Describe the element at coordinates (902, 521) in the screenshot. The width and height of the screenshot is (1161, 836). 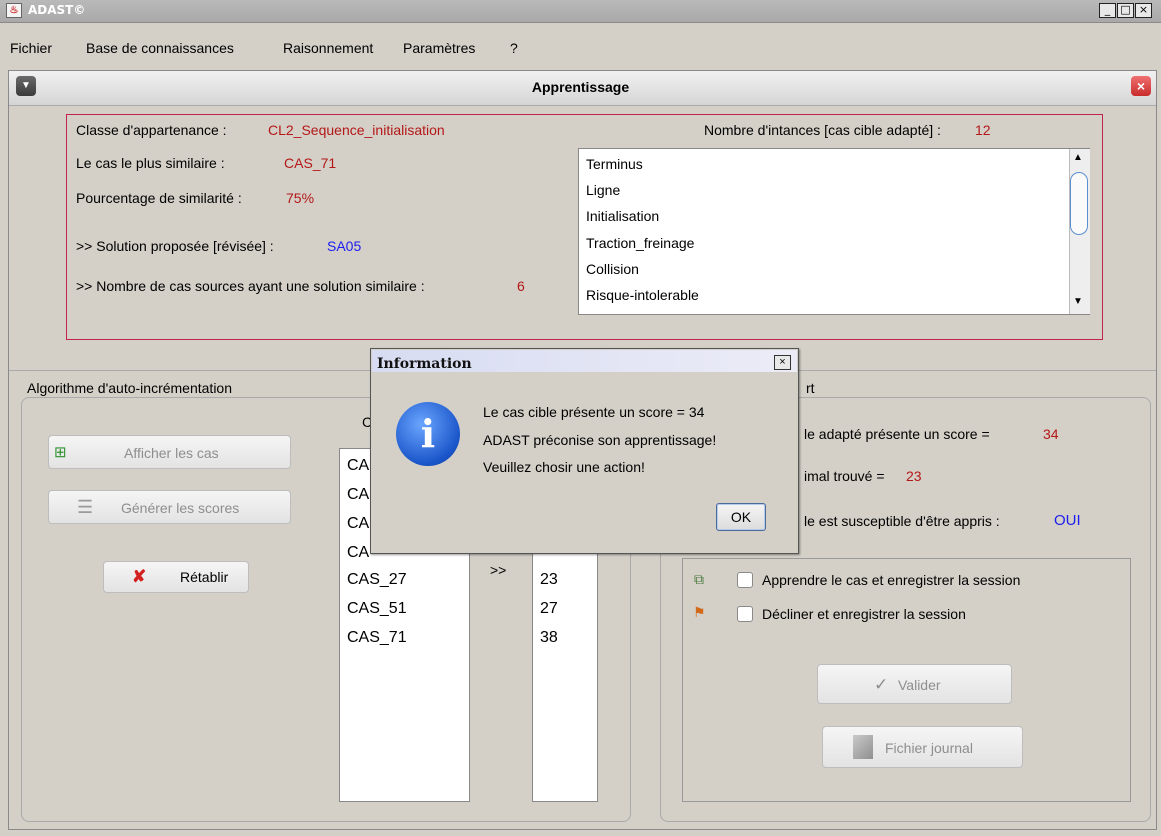
I see `susceptible-label: le est susceptible d'être appris :` at that location.